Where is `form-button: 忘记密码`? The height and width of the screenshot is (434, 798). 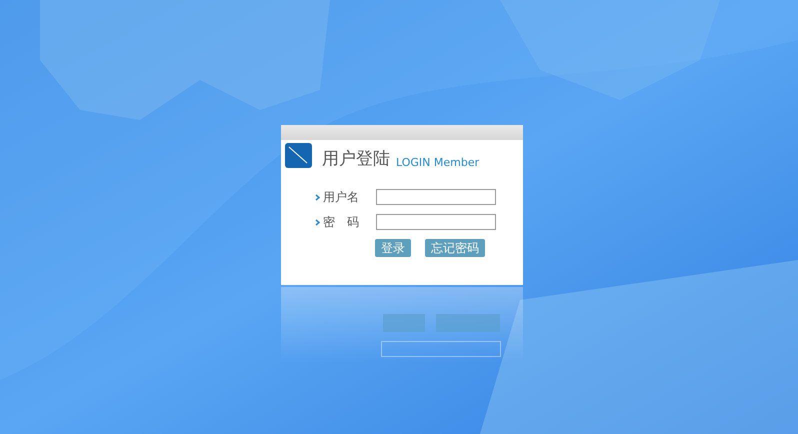
form-button: 忘记密码 is located at coordinates (455, 248).